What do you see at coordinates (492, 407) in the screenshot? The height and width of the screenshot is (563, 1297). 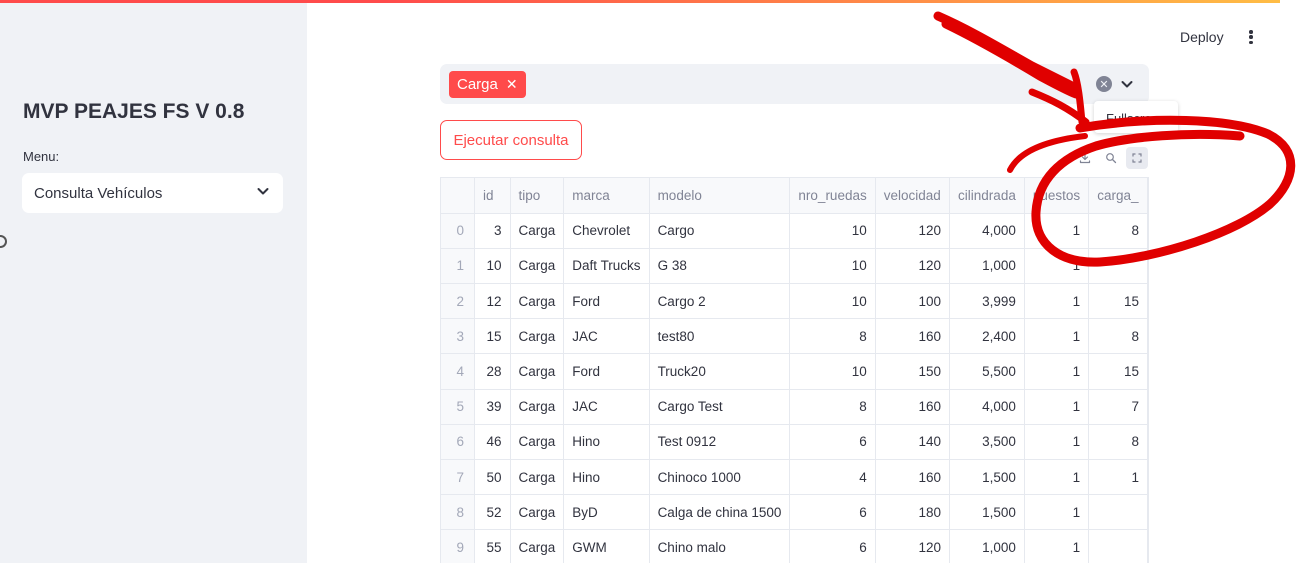 I see `table-cell-id: 39` at bounding box center [492, 407].